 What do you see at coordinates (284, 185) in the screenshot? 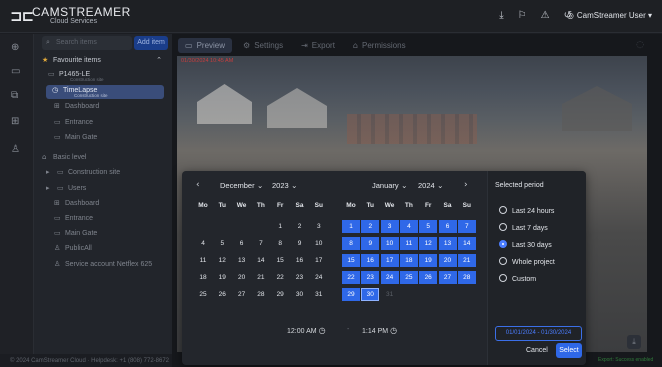
I see `year-select: 2023 ⌄` at bounding box center [284, 185].